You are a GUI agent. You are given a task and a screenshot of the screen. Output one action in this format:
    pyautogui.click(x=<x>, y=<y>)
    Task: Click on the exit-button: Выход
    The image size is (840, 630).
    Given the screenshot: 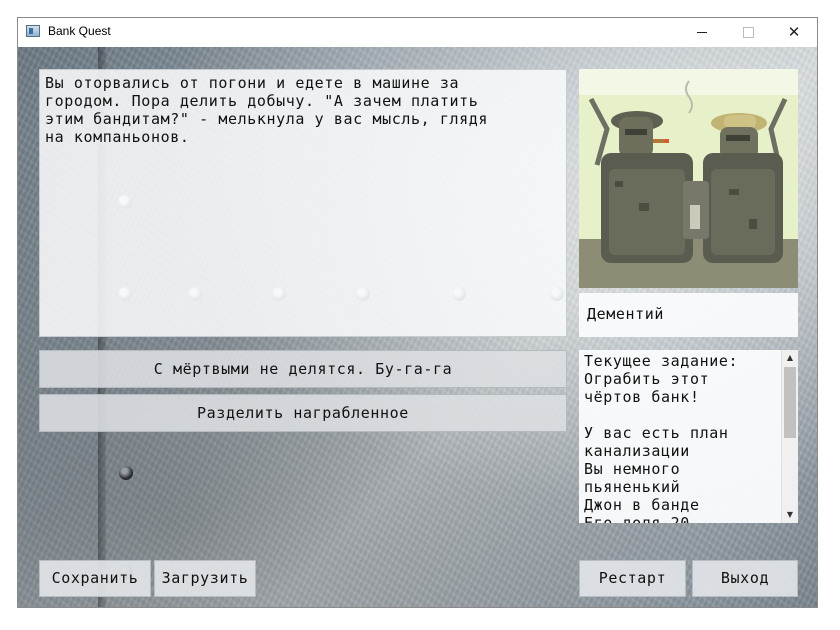 What is the action you would take?
    pyautogui.click(x=745, y=578)
    